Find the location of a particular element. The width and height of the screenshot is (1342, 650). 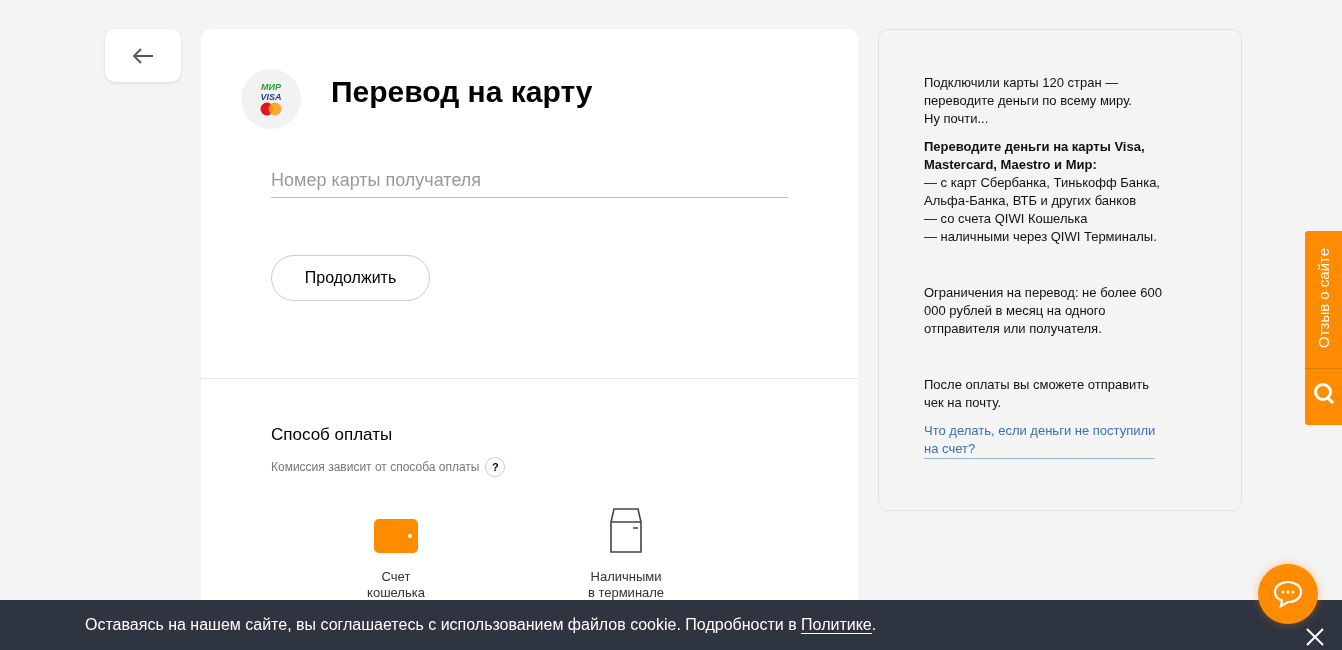

info-text: Переводите деньги на карты Visa, Mastercard, Maestro и Мир: — с карт Сбербанка, Тинькофф Банка, Альфа-Банка, ВТБ и других банков — со счета QIWI Кошелька — наличными через QIWI Терминалы. is located at coordinates (1042, 192).